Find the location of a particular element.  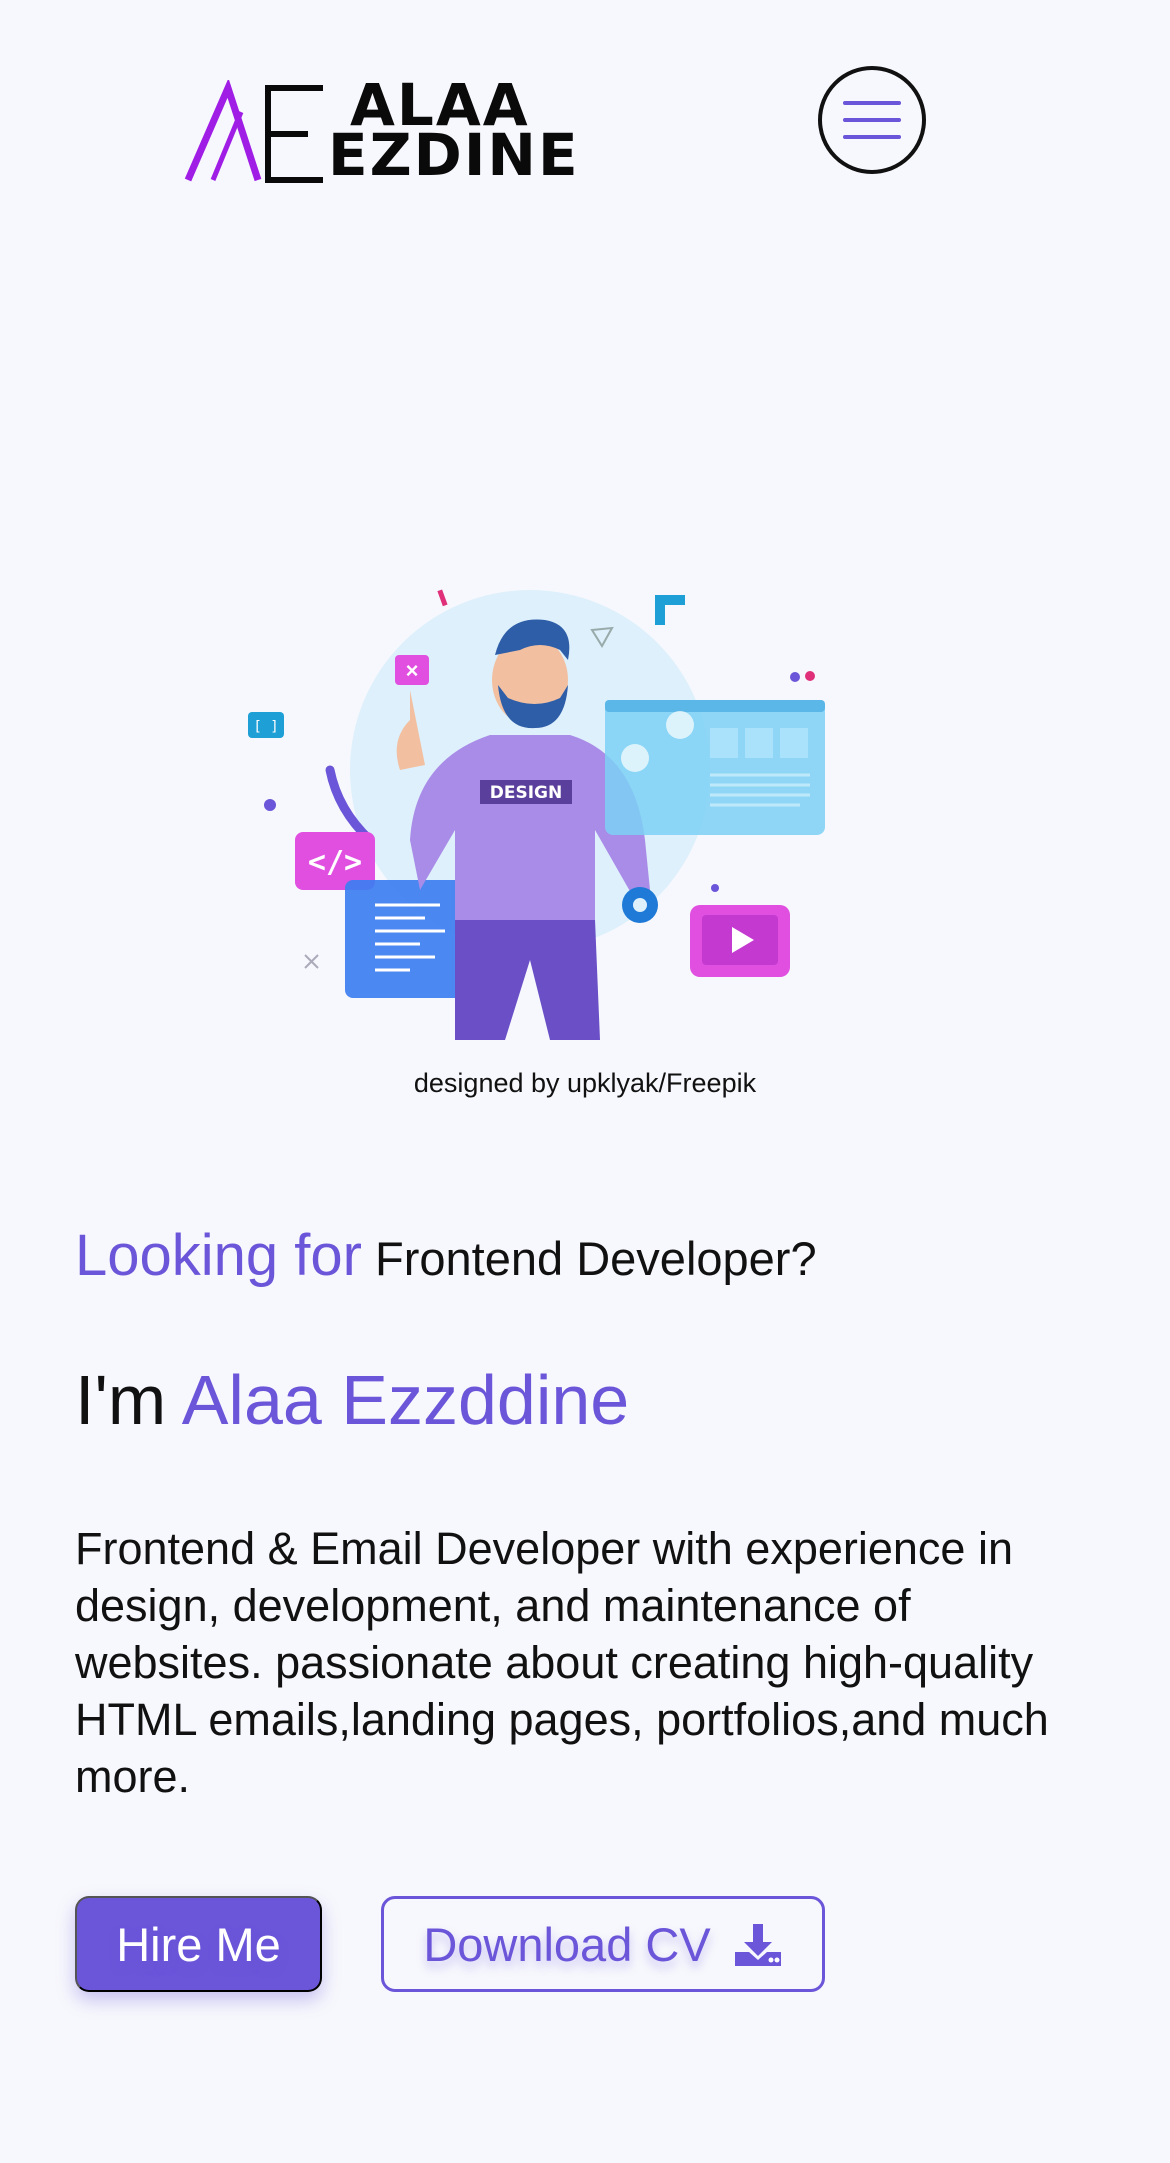

looking-for-heading: Looking for Frontend Developer? is located at coordinates (446, 1255).